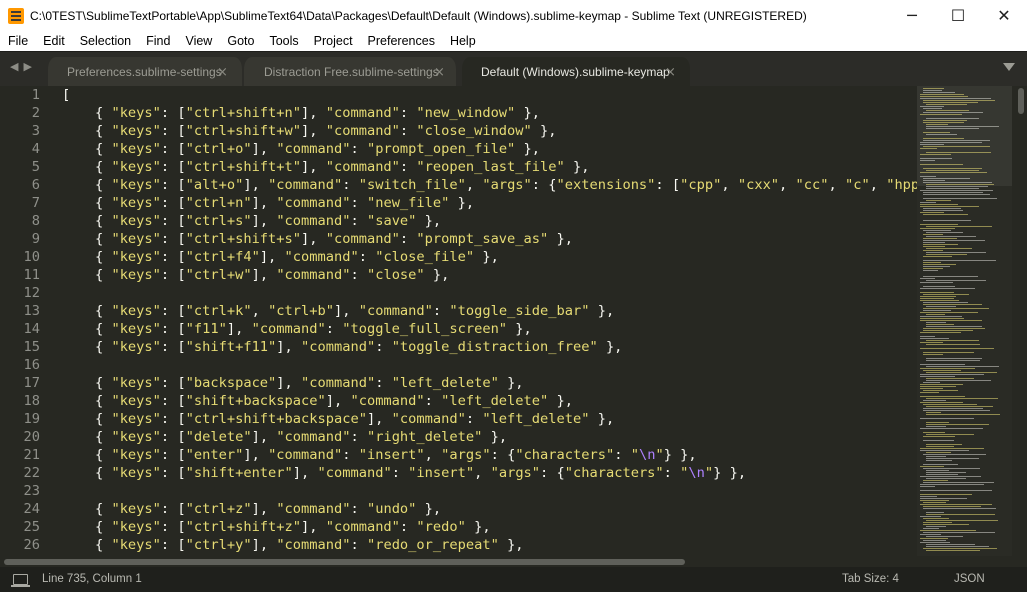 This screenshot has width=1027, height=592. I want to click on tab-label: Distraction Free.sublime-settings, so click(351, 72).